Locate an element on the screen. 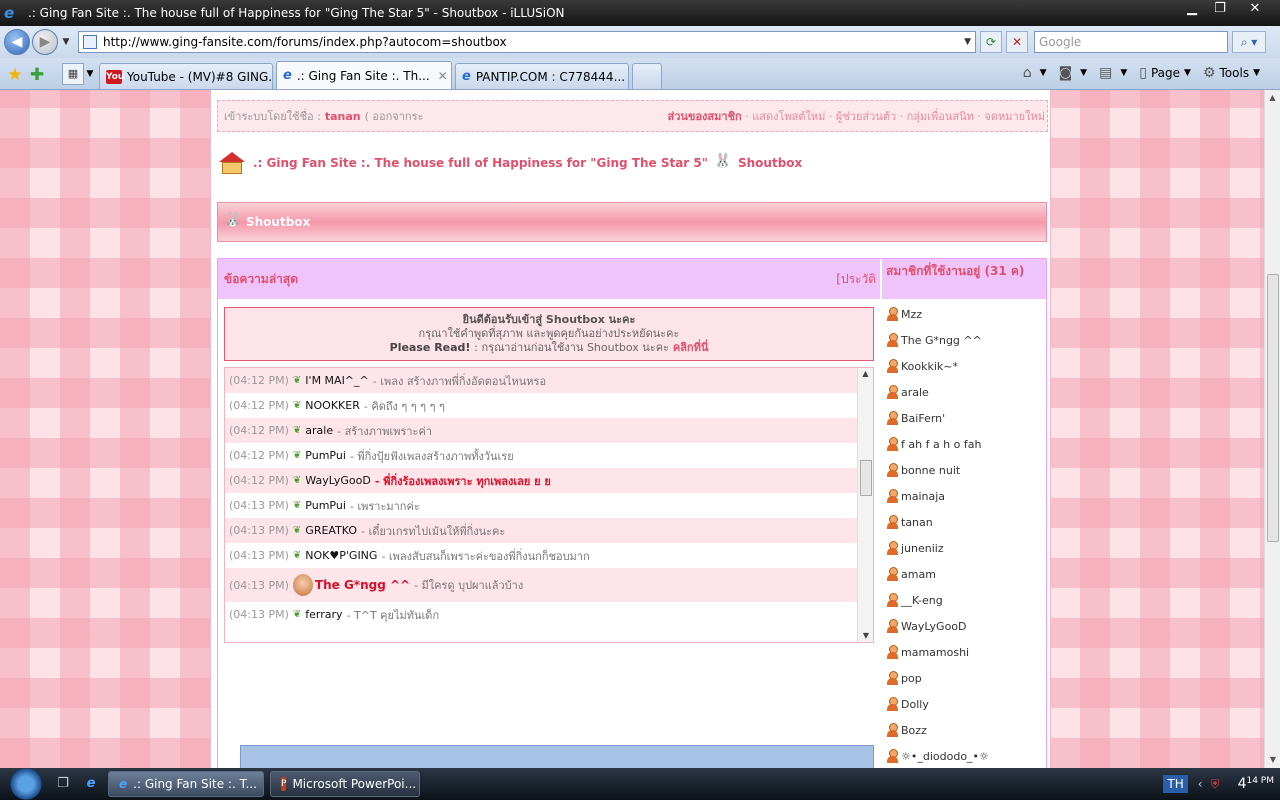  favorites-star-icon: ★ is located at coordinates (15, 75).